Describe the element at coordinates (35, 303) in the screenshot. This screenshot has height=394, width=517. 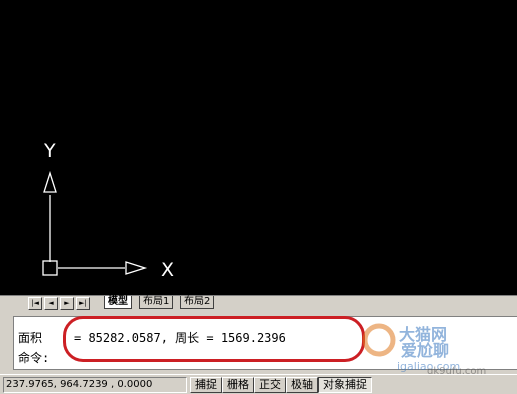
I see `first-tab-button: |◄` at that location.